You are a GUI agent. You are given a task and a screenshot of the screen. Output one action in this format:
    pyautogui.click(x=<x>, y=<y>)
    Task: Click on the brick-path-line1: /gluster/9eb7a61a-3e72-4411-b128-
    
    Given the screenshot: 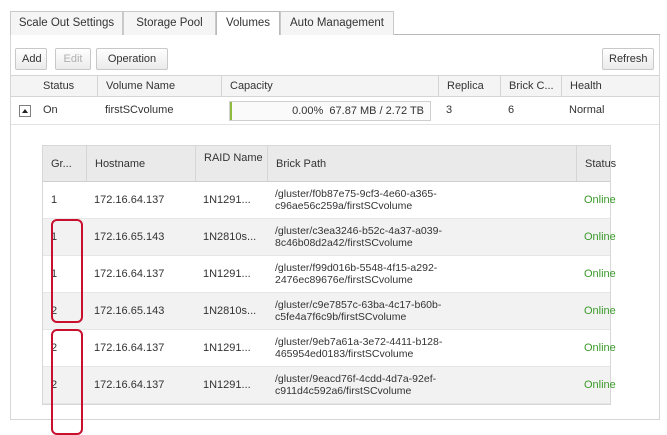 What is the action you would take?
    pyautogui.click(x=359, y=342)
    